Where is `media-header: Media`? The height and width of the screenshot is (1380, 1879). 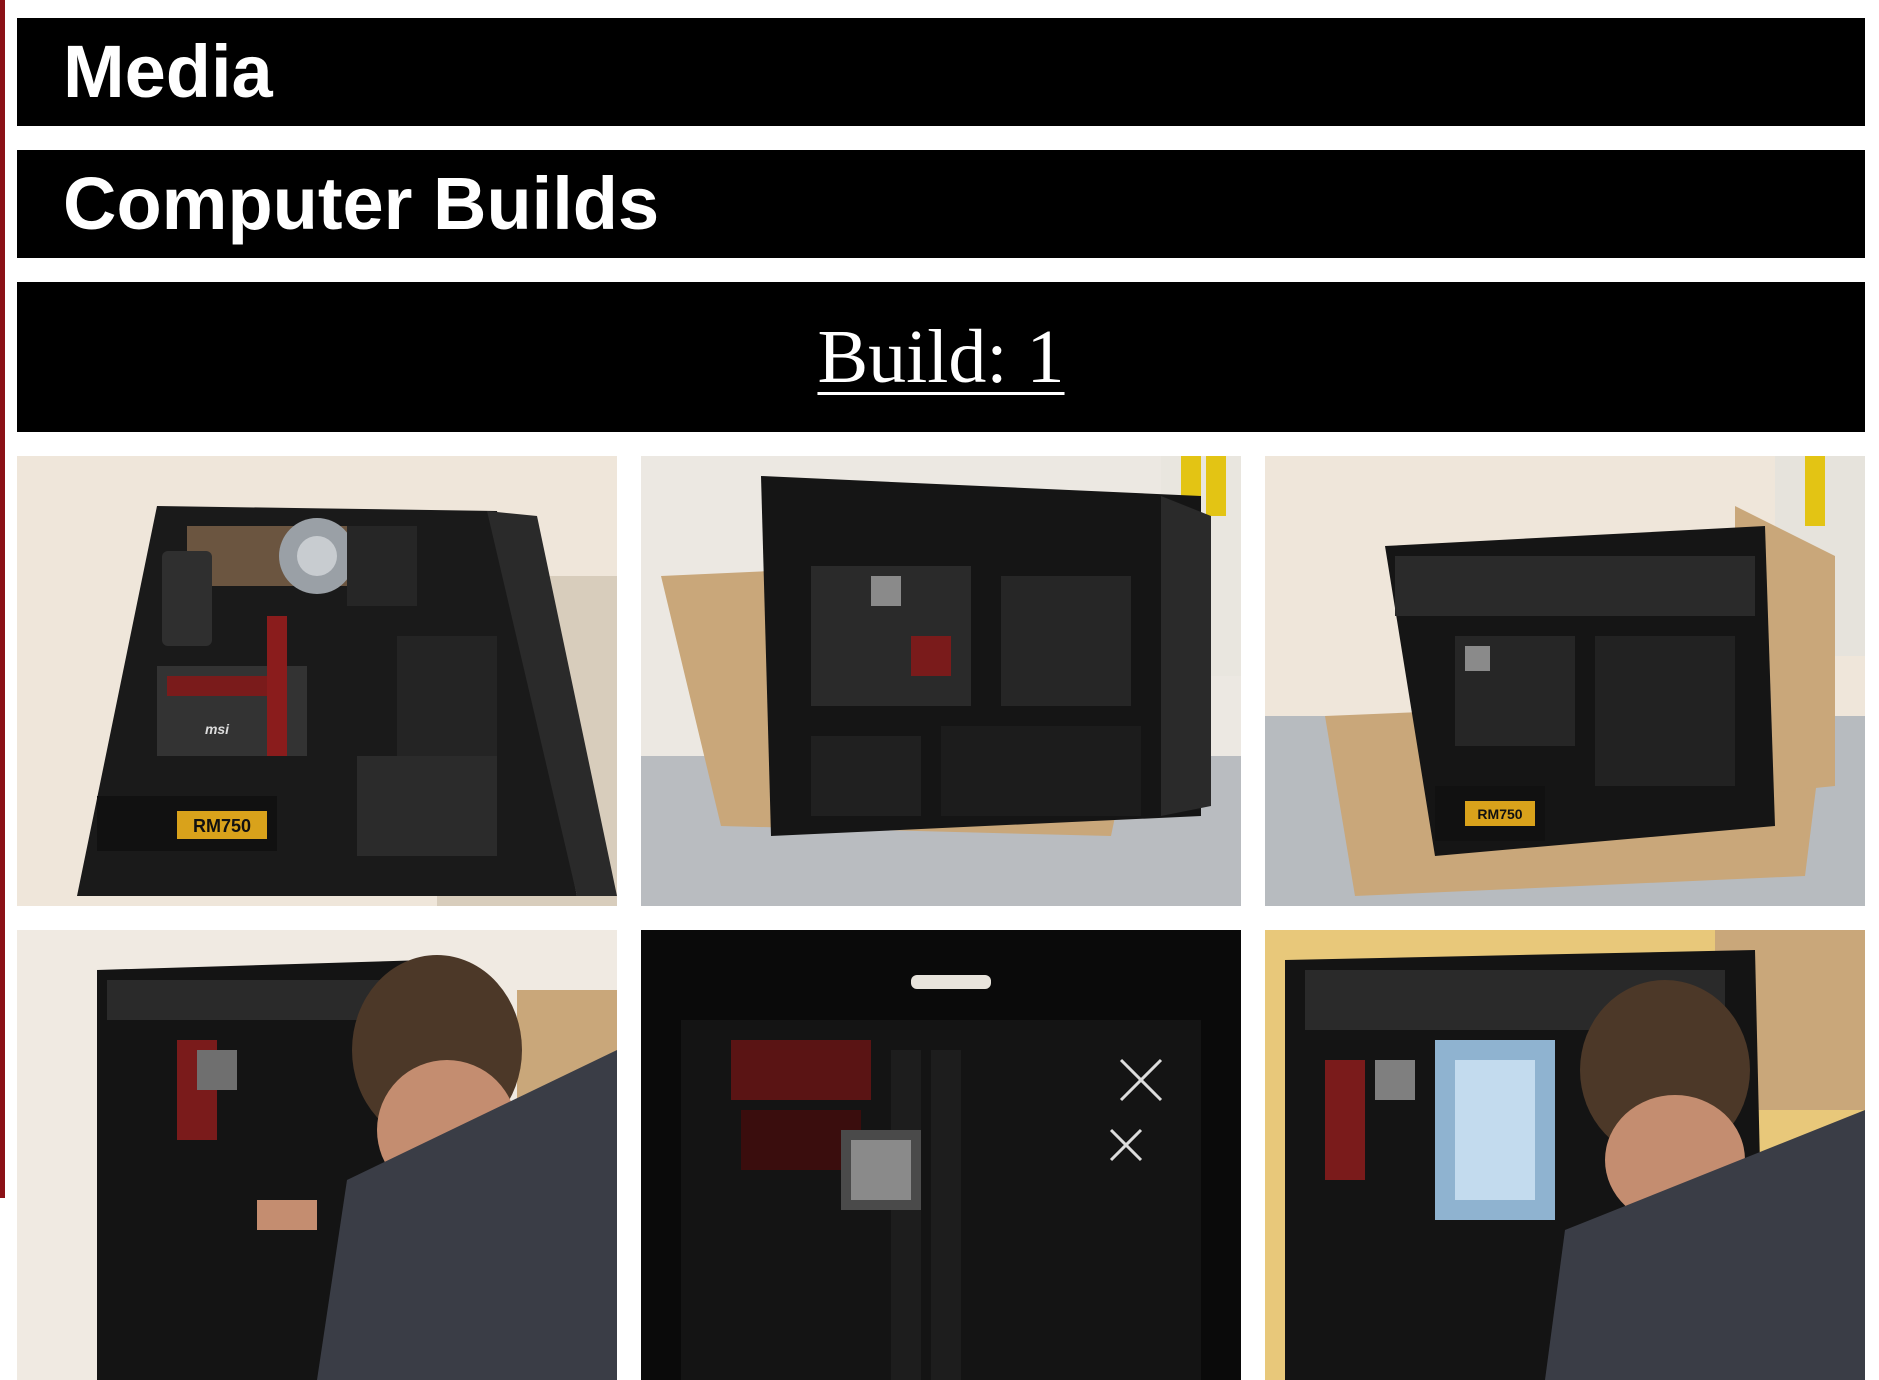
media-header: Media is located at coordinates (941, 72).